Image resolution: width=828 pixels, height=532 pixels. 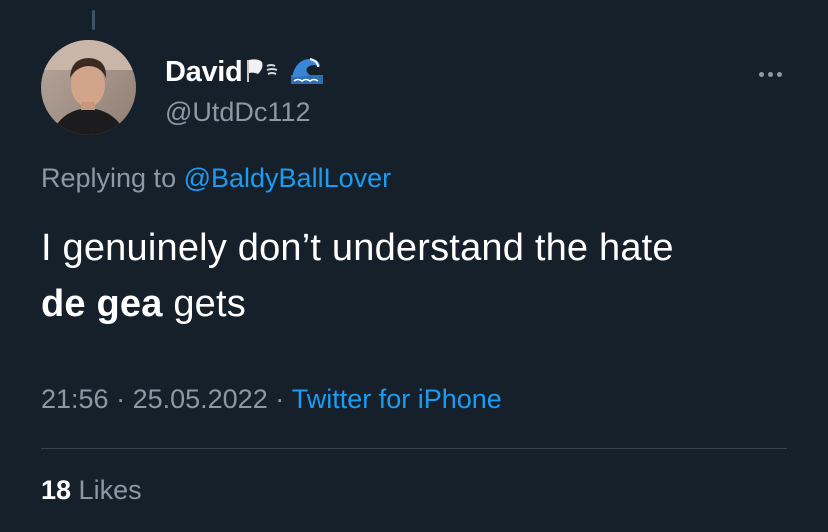 I want to click on avatar, so click(x=88, y=87).